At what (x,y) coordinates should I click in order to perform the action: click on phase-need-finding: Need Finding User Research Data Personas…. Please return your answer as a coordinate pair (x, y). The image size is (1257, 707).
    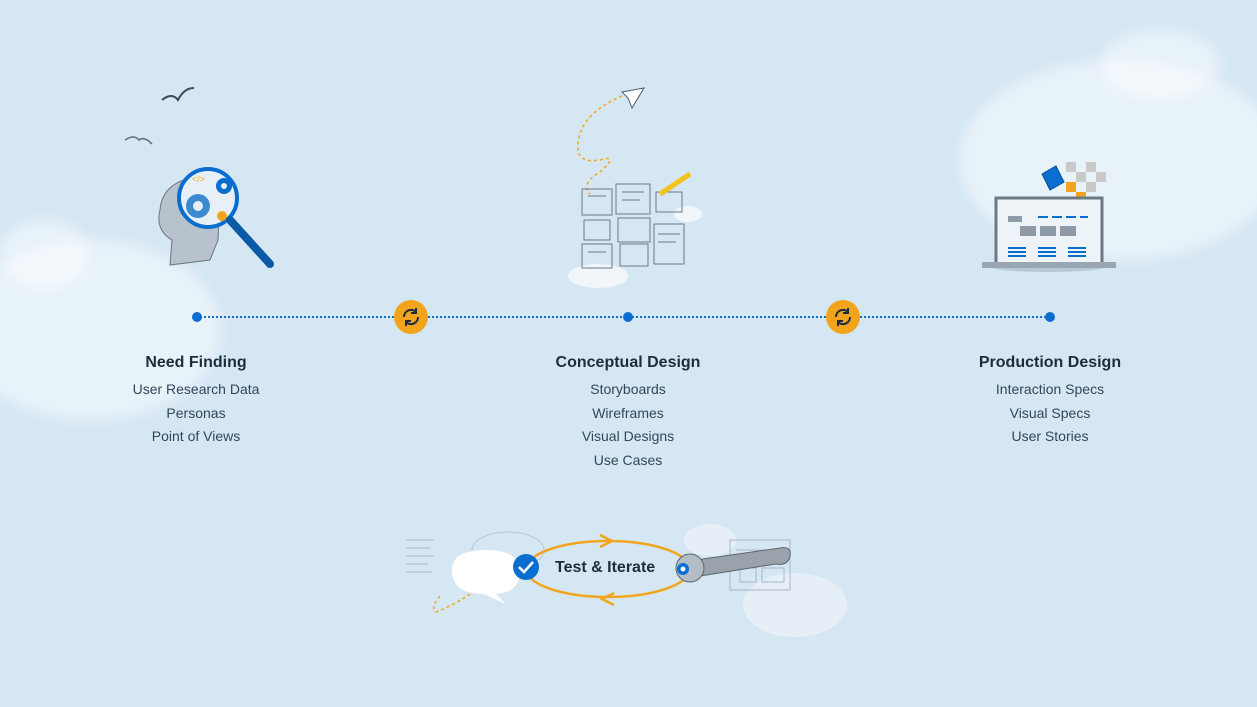
    Looking at the image, I should click on (196, 400).